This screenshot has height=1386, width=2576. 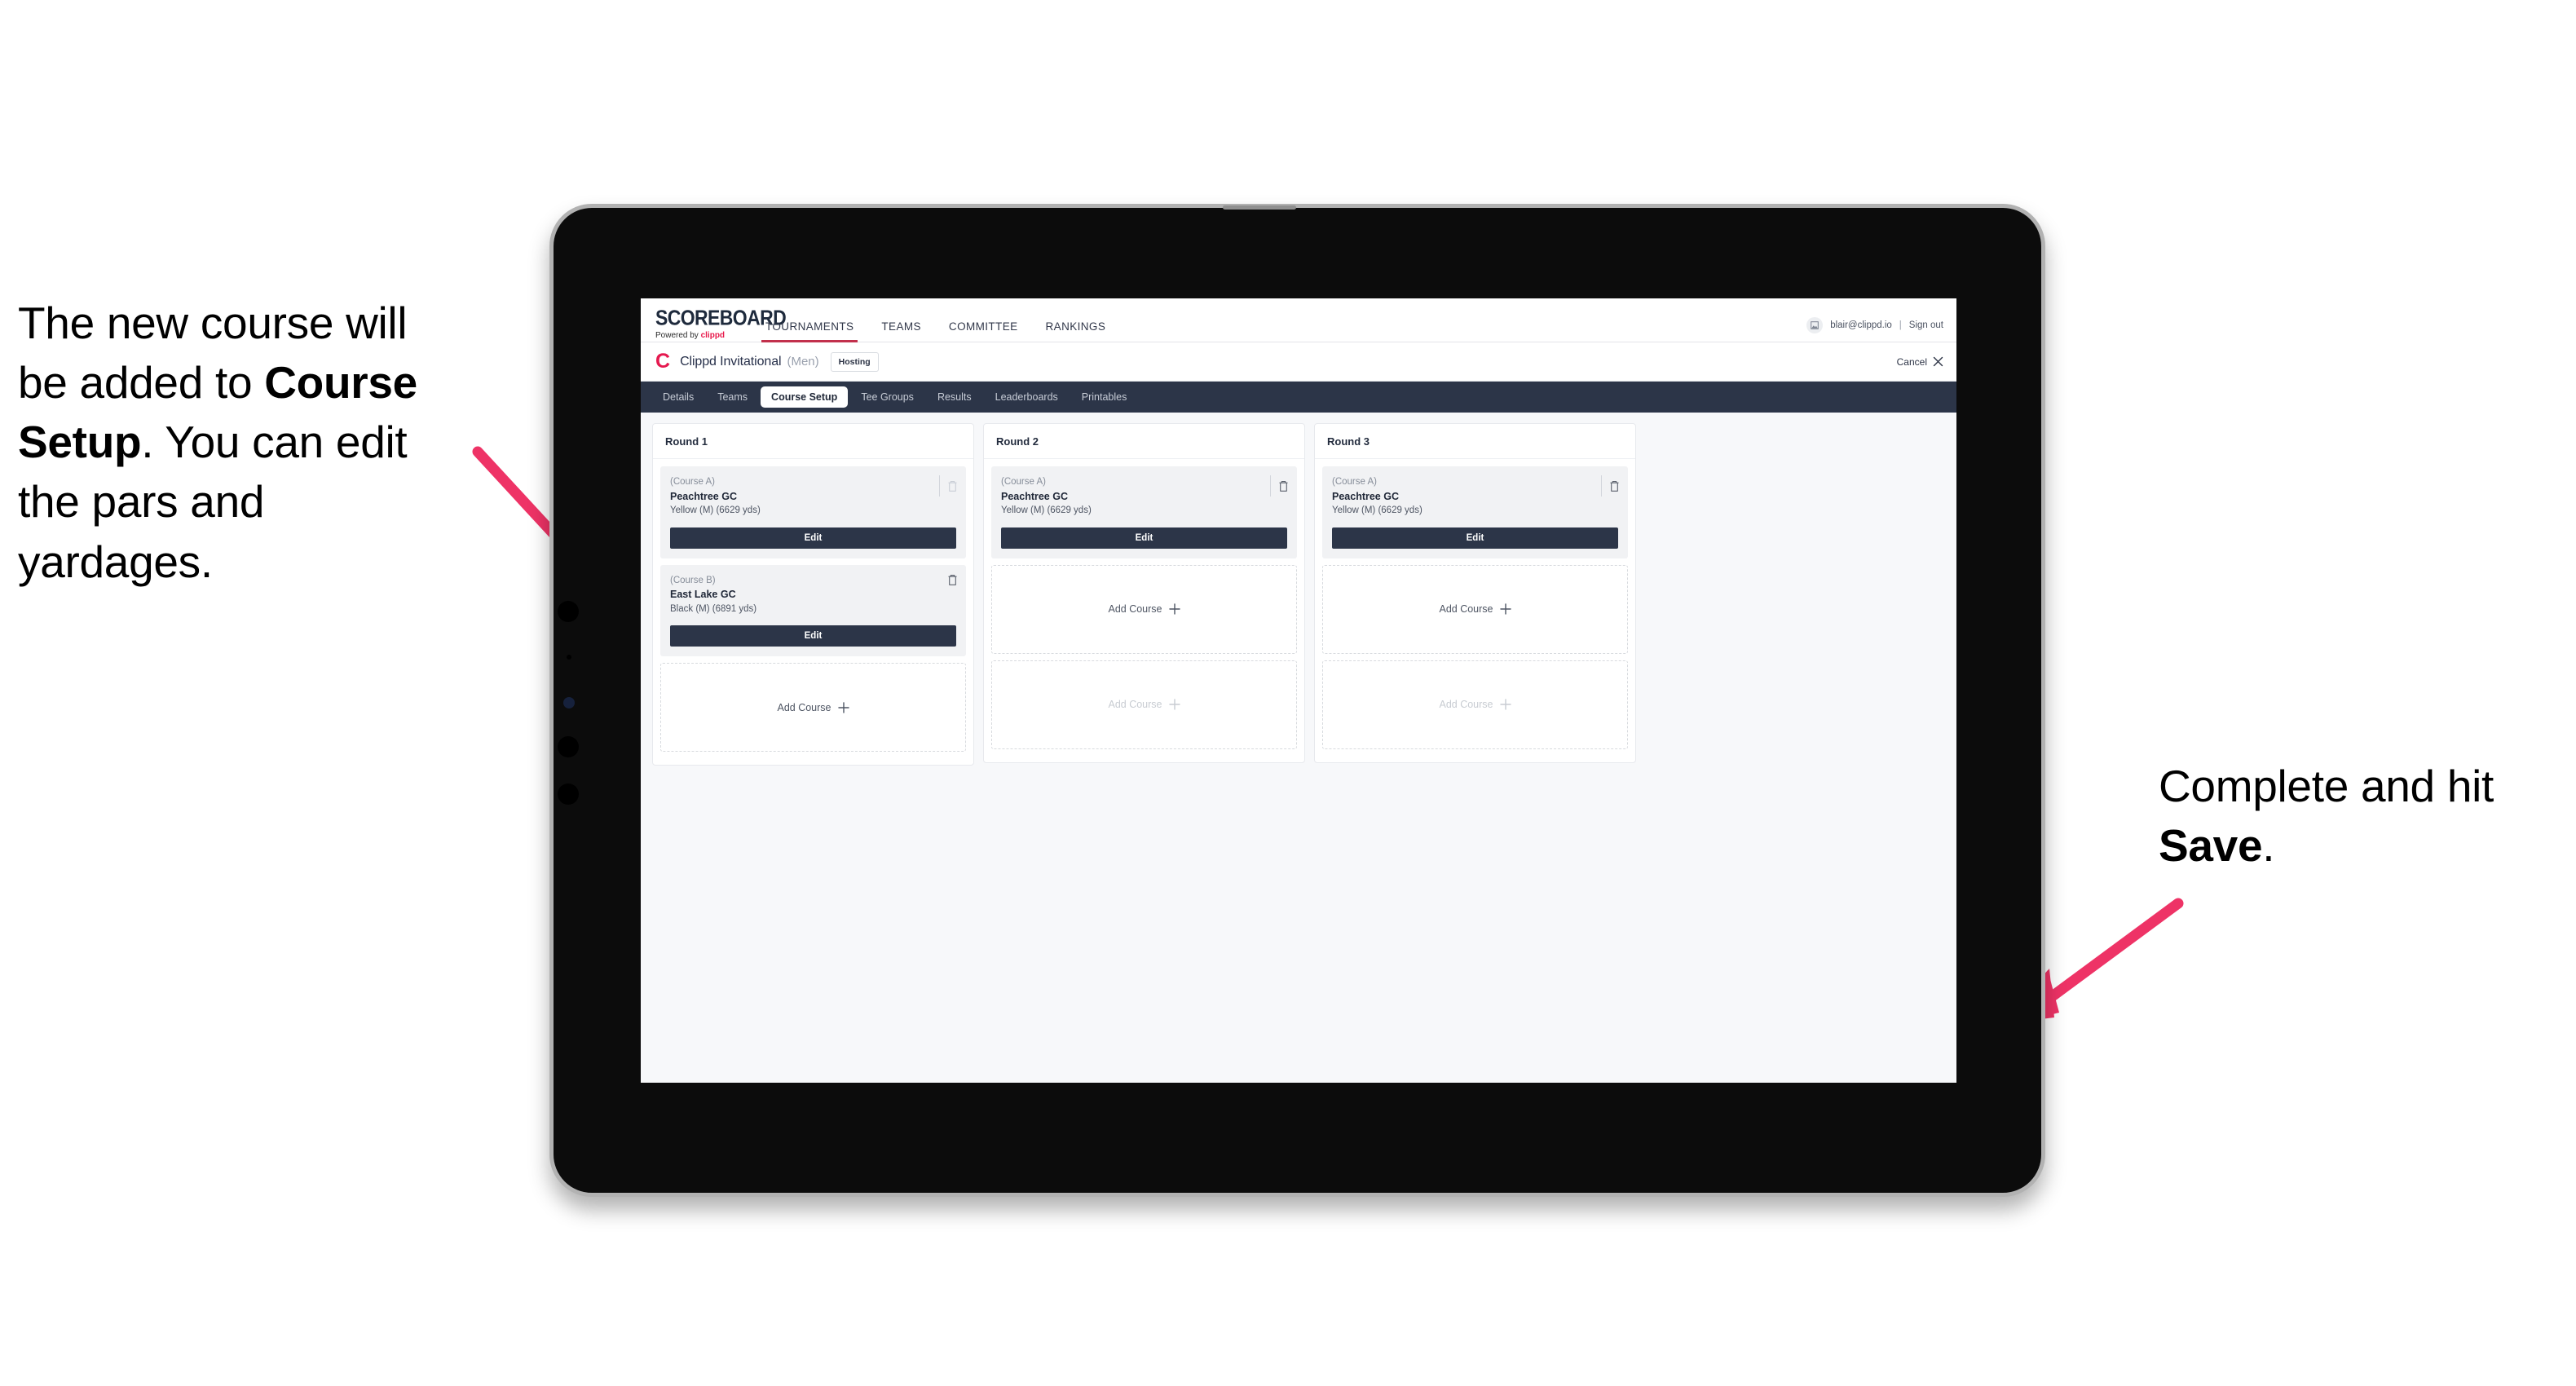 What do you see at coordinates (809, 331) in the screenshot?
I see `nav-item-tournaments: TOURNAMENTS` at bounding box center [809, 331].